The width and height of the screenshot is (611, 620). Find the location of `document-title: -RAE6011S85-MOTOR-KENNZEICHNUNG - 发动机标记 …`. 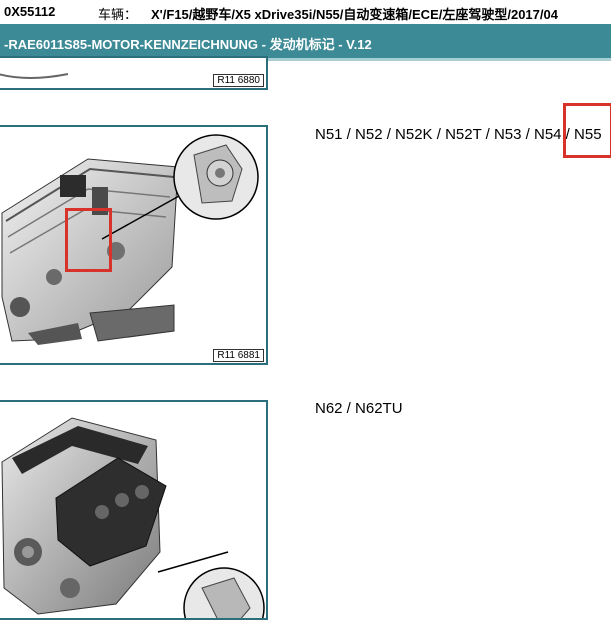

document-title: -RAE6011S85-MOTOR-KENNZEICHNUNG - 发动机标记 … is located at coordinates (188, 44).